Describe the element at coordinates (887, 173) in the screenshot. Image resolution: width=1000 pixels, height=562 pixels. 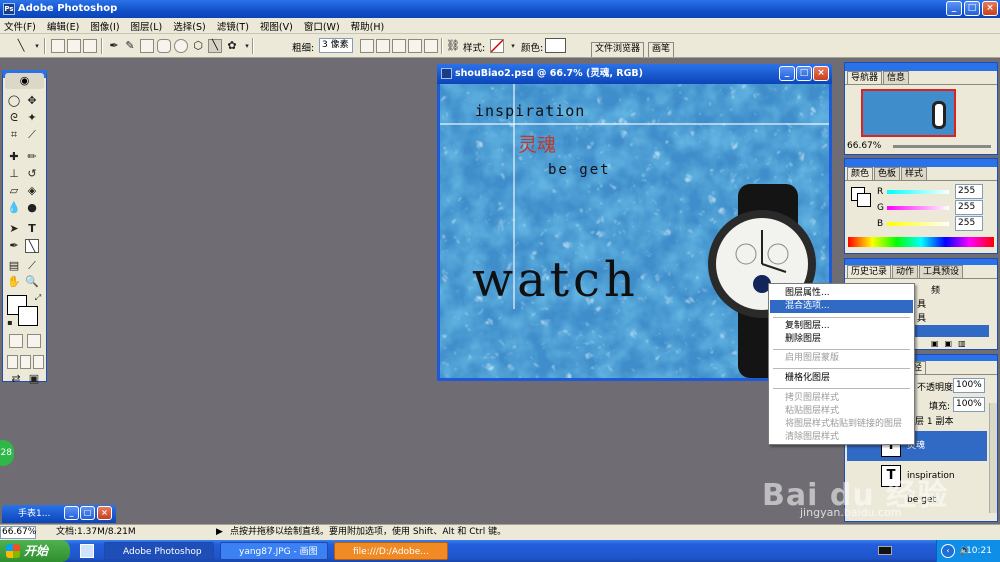
I see `tab-swatches: 色板` at that location.